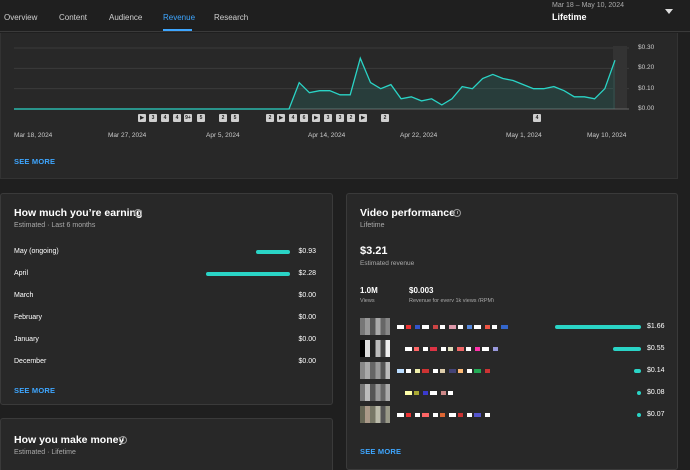 This screenshot has width=690, height=470. I want to click on tab-revenue: Revenue, so click(179, 17).